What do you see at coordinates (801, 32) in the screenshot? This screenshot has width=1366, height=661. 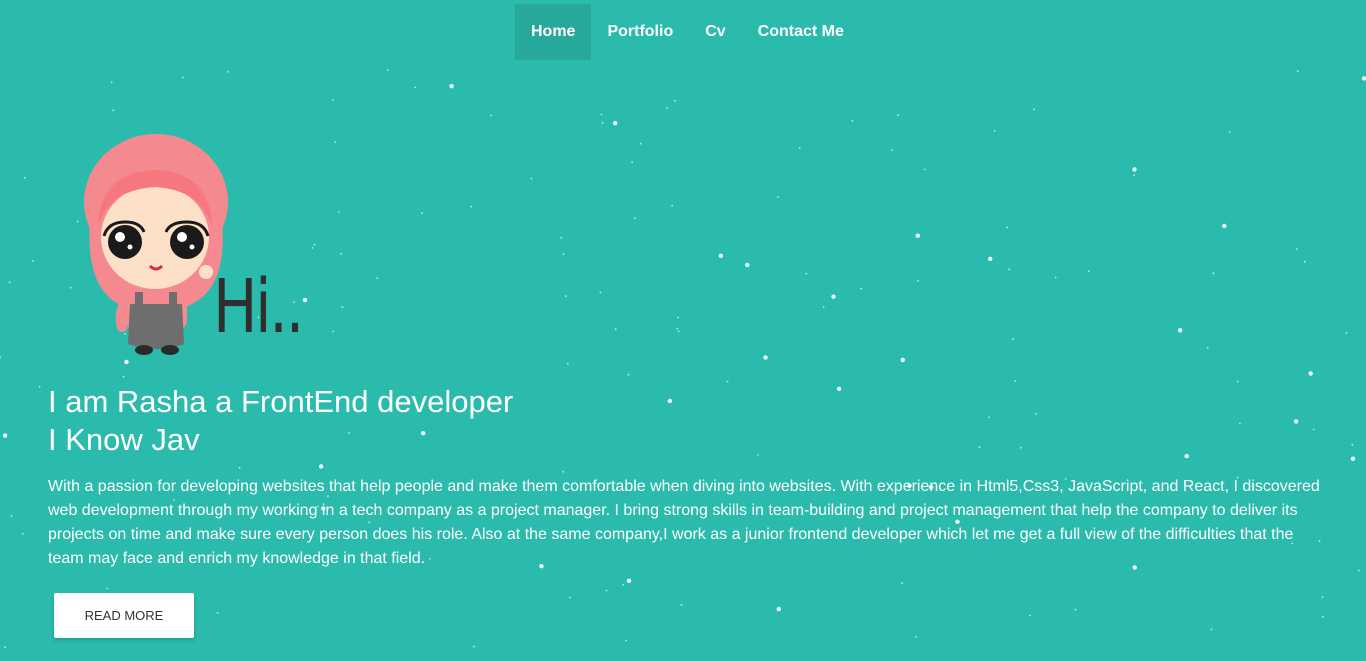 I see `nav-contact-me: Contact Me` at bounding box center [801, 32].